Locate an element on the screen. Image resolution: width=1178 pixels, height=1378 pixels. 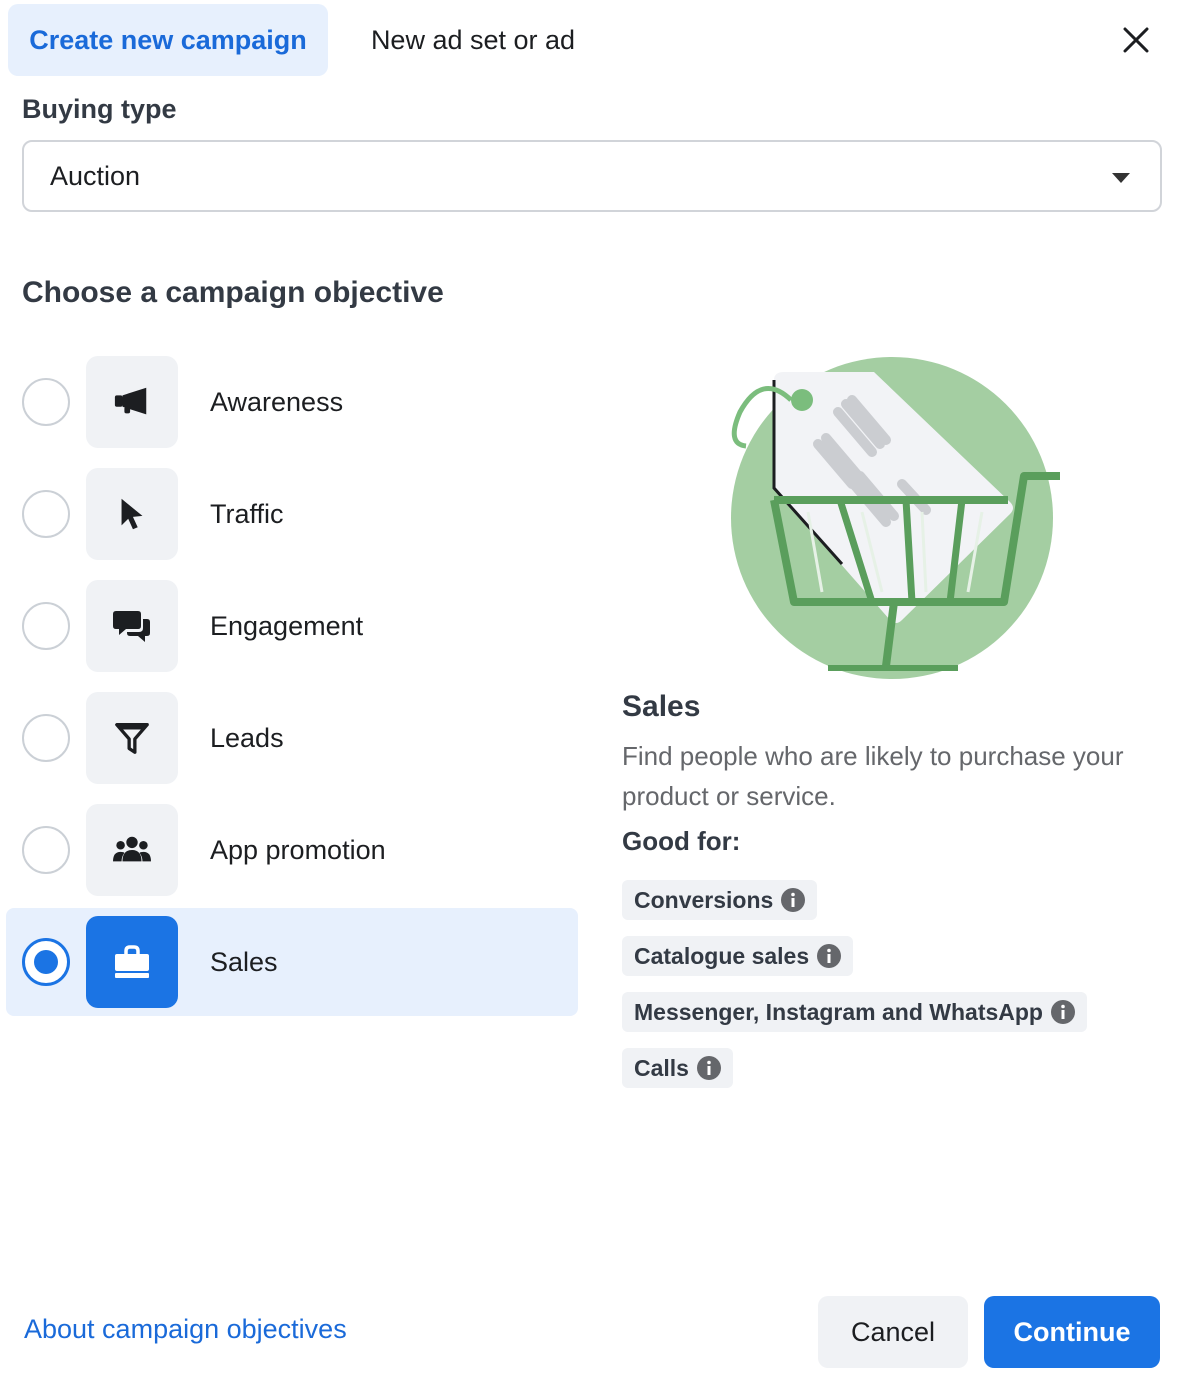
objective-label: Sales is located at coordinates (244, 961).